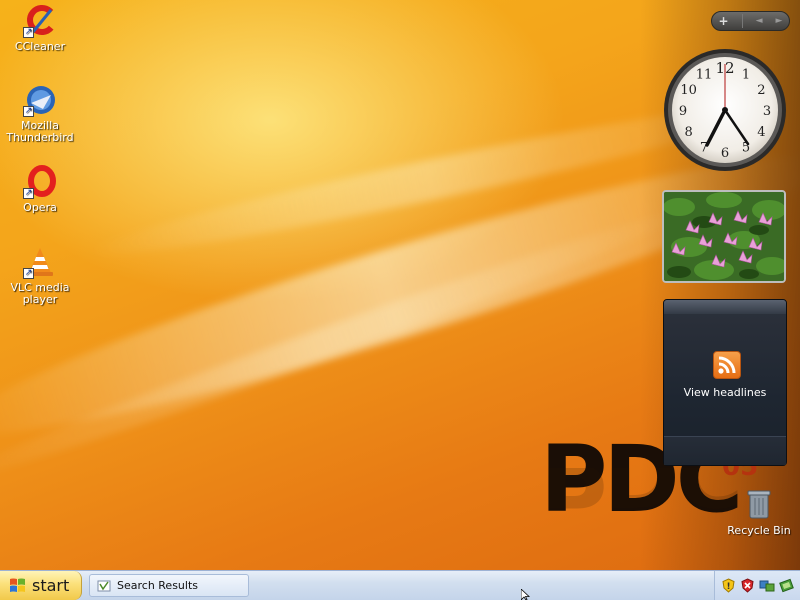 The height and width of the screenshot is (600, 800). What do you see at coordinates (40, 100) in the screenshot?
I see `thunderbird-icon: ↗` at bounding box center [40, 100].